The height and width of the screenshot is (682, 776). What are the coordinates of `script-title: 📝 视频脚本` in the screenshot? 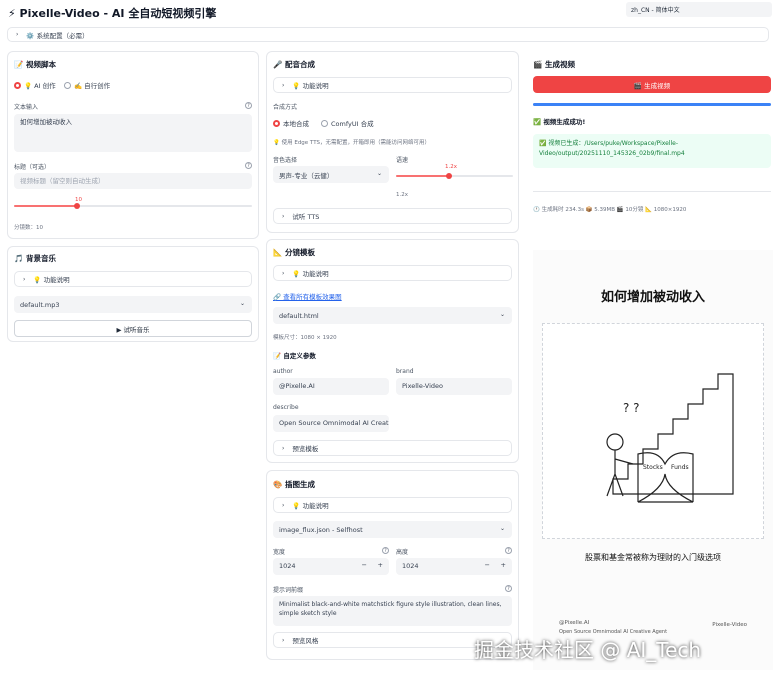 It's located at (35, 64).